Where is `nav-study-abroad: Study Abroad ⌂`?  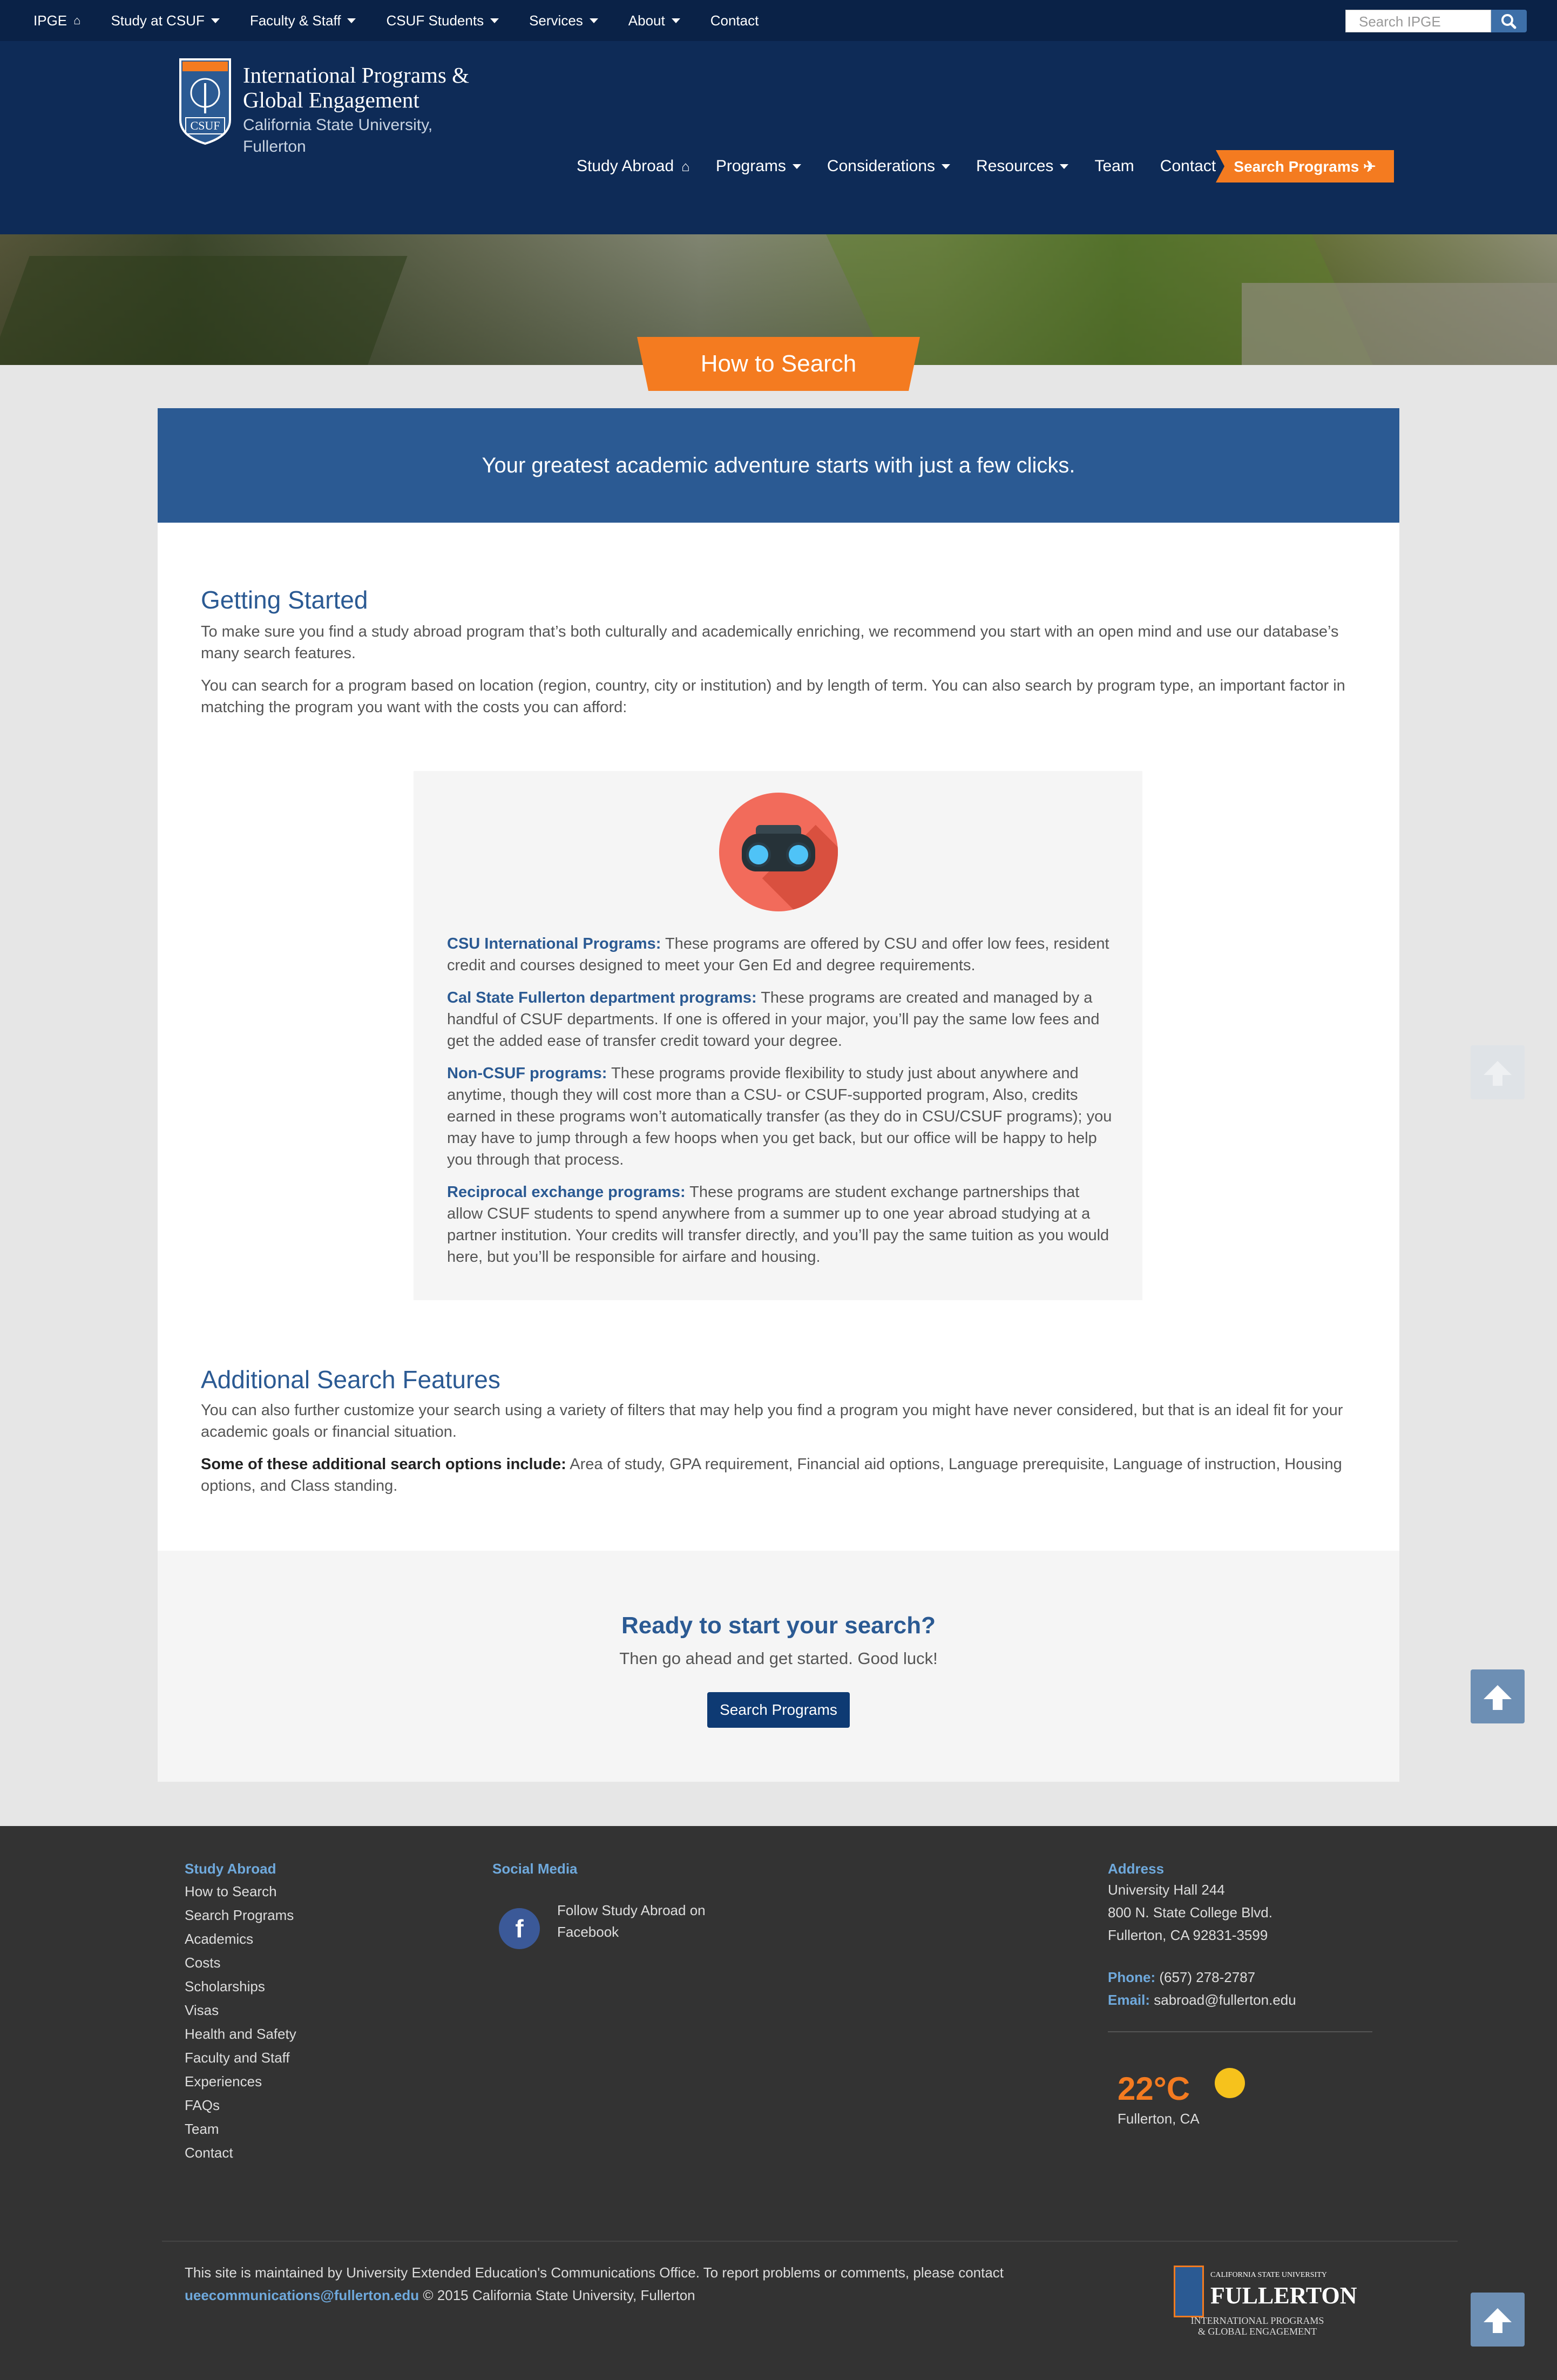
nav-study-abroad: Study Abroad ⌂ is located at coordinates (633, 166).